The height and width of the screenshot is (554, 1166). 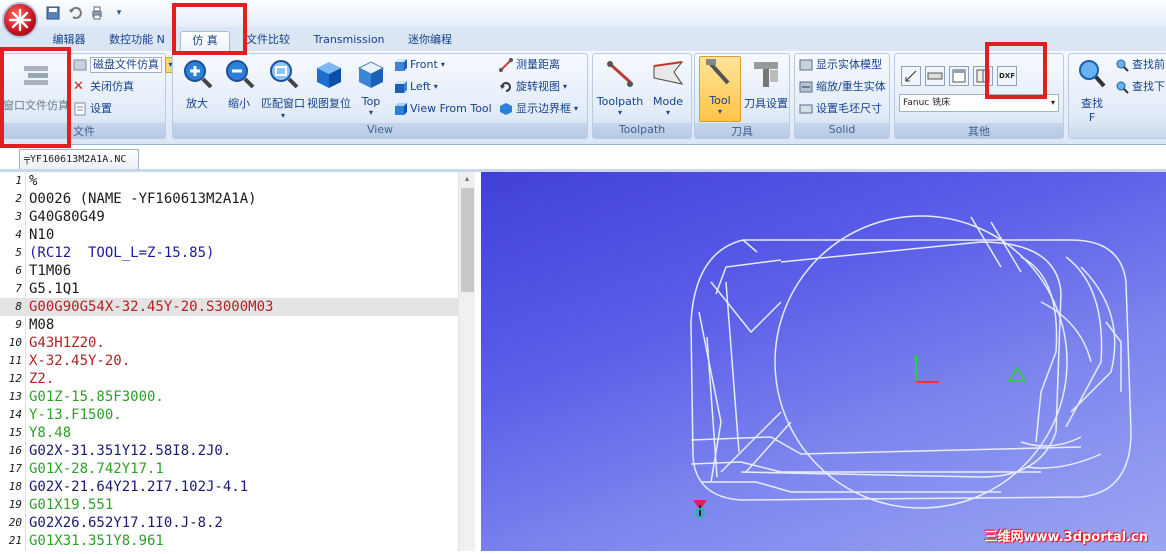 What do you see at coordinates (467, 179) in the screenshot?
I see `scroll-up-icon: ▴` at bounding box center [467, 179].